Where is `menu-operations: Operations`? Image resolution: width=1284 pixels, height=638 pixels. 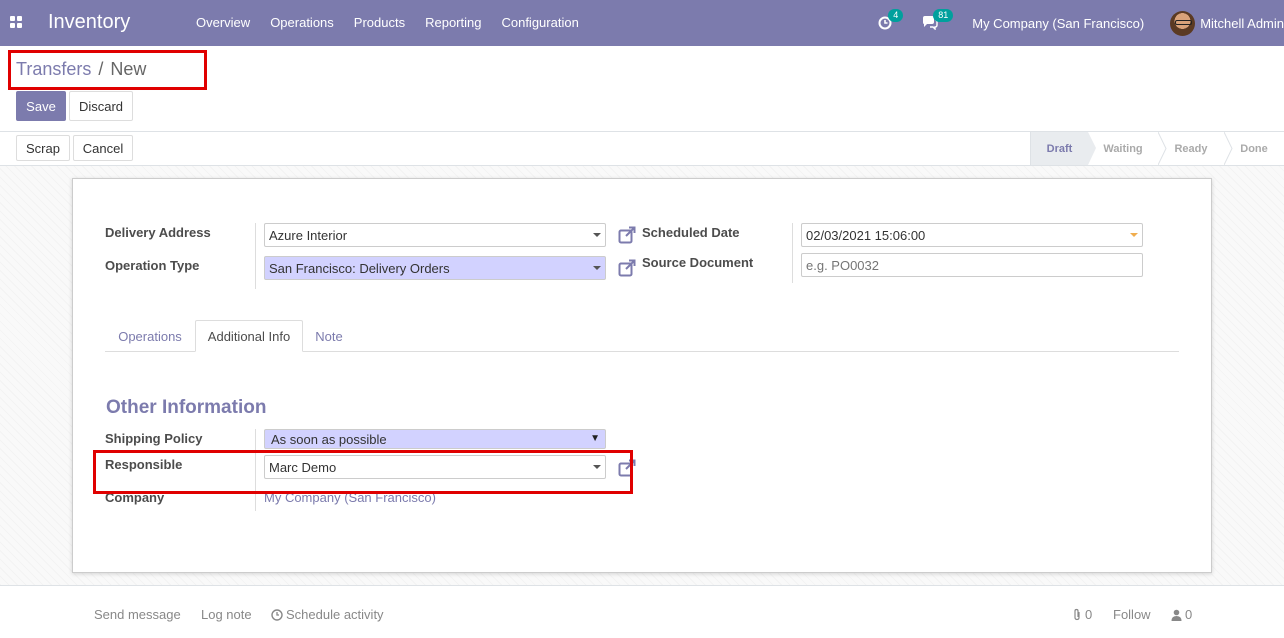
menu-operations: Operations is located at coordinates (302, 22).